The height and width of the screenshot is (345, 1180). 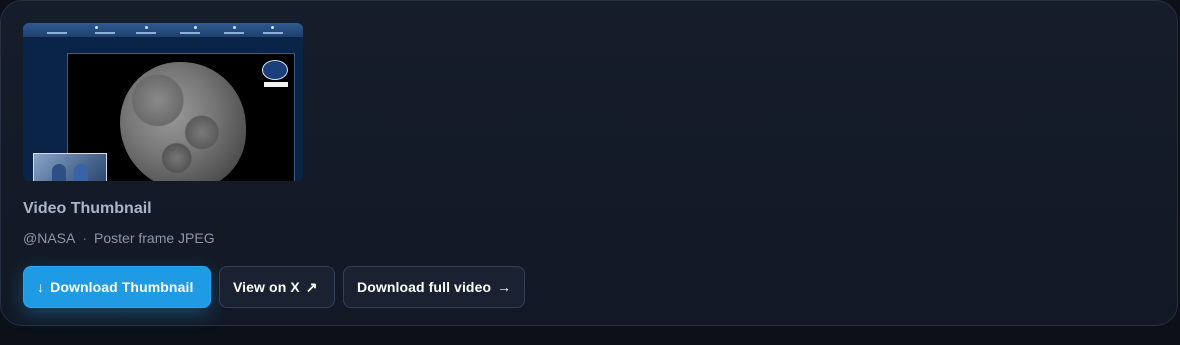 I want to click on author-handle: @NASA, so click(x=49, y=238).